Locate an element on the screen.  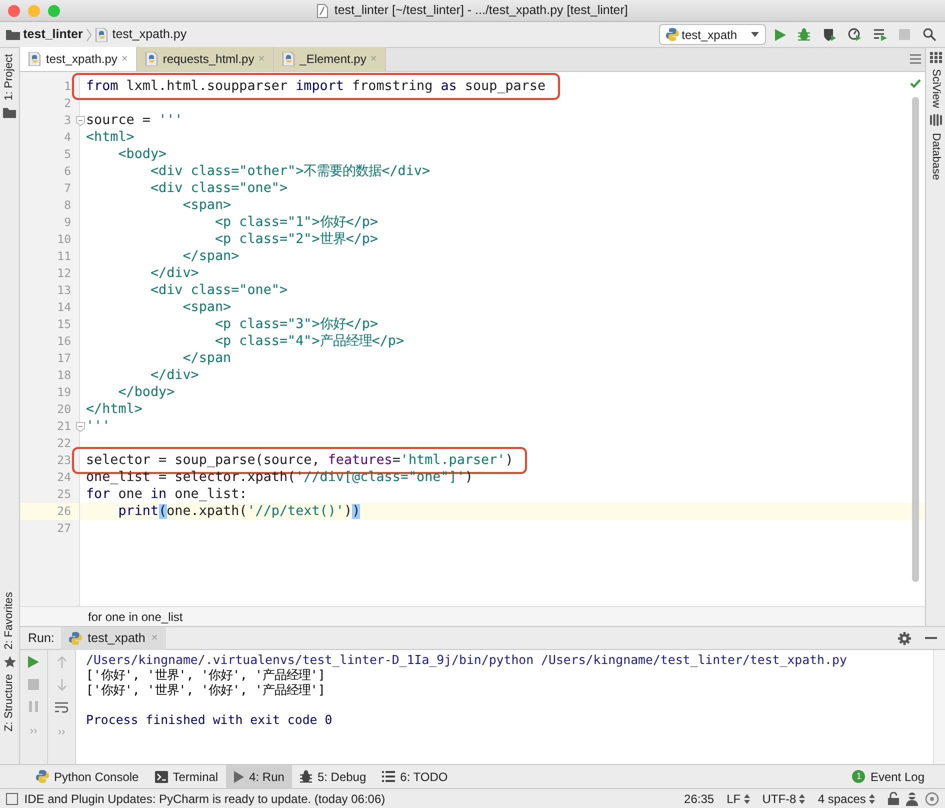
line-number: 22 is located at coordinates (64, 443).